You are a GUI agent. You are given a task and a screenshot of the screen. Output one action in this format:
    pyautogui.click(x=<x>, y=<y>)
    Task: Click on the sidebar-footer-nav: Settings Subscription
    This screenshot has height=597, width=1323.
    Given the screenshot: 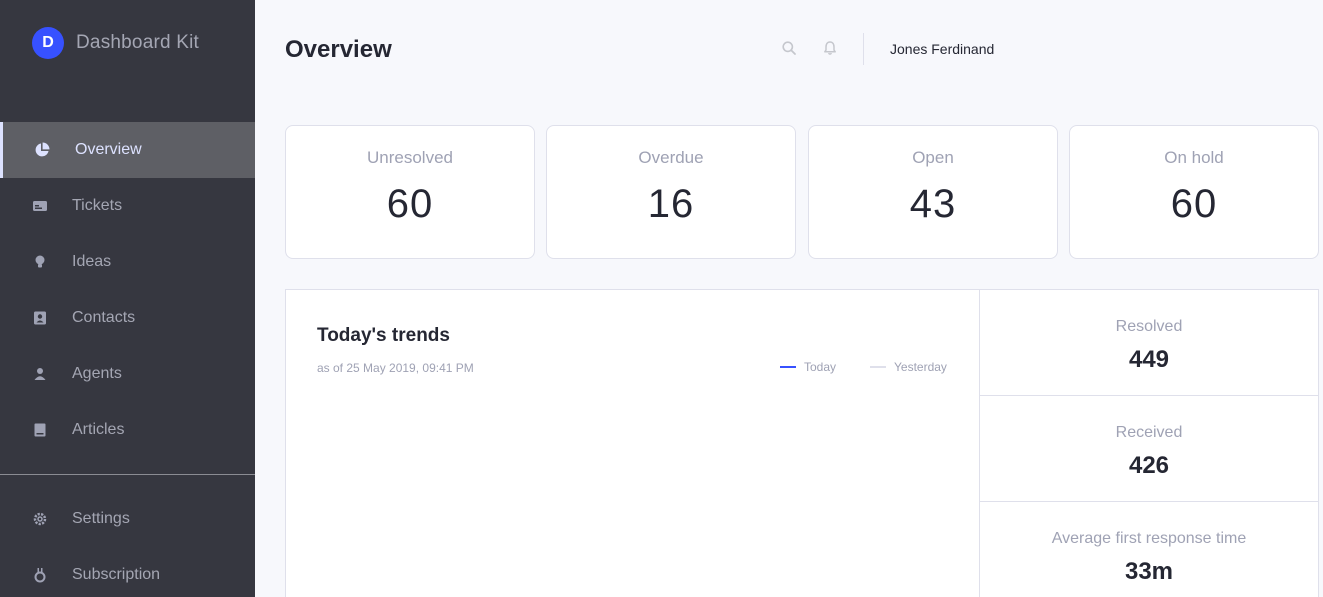 What is the action you would take?
    pyautogui.click(x=127, y=544)
    